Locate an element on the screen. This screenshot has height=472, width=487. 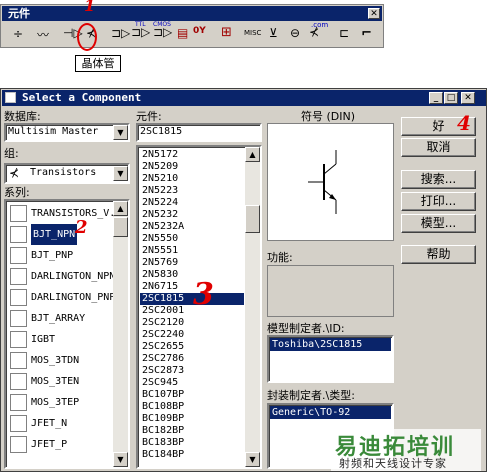
toolbar-titlebar: 元件 ✕ is located at coordinates (192, 13).